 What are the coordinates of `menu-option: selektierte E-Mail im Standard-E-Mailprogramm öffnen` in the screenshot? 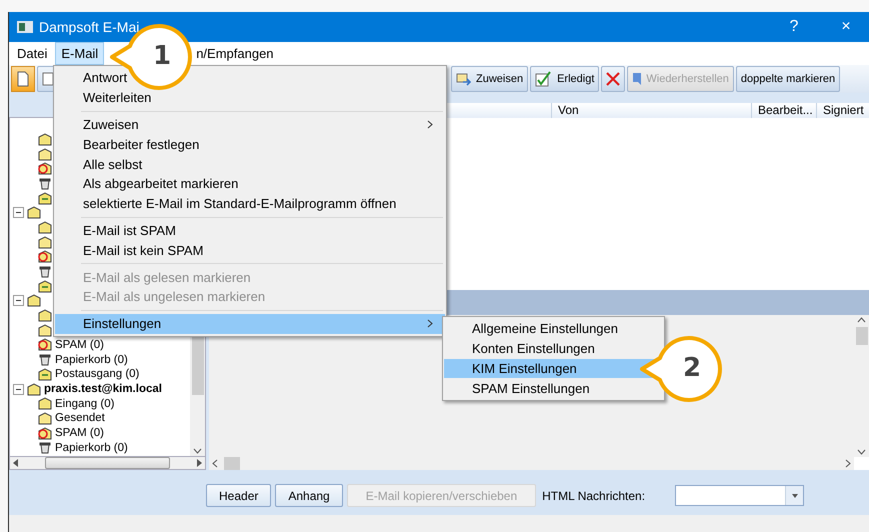 It's located at (250, 204).